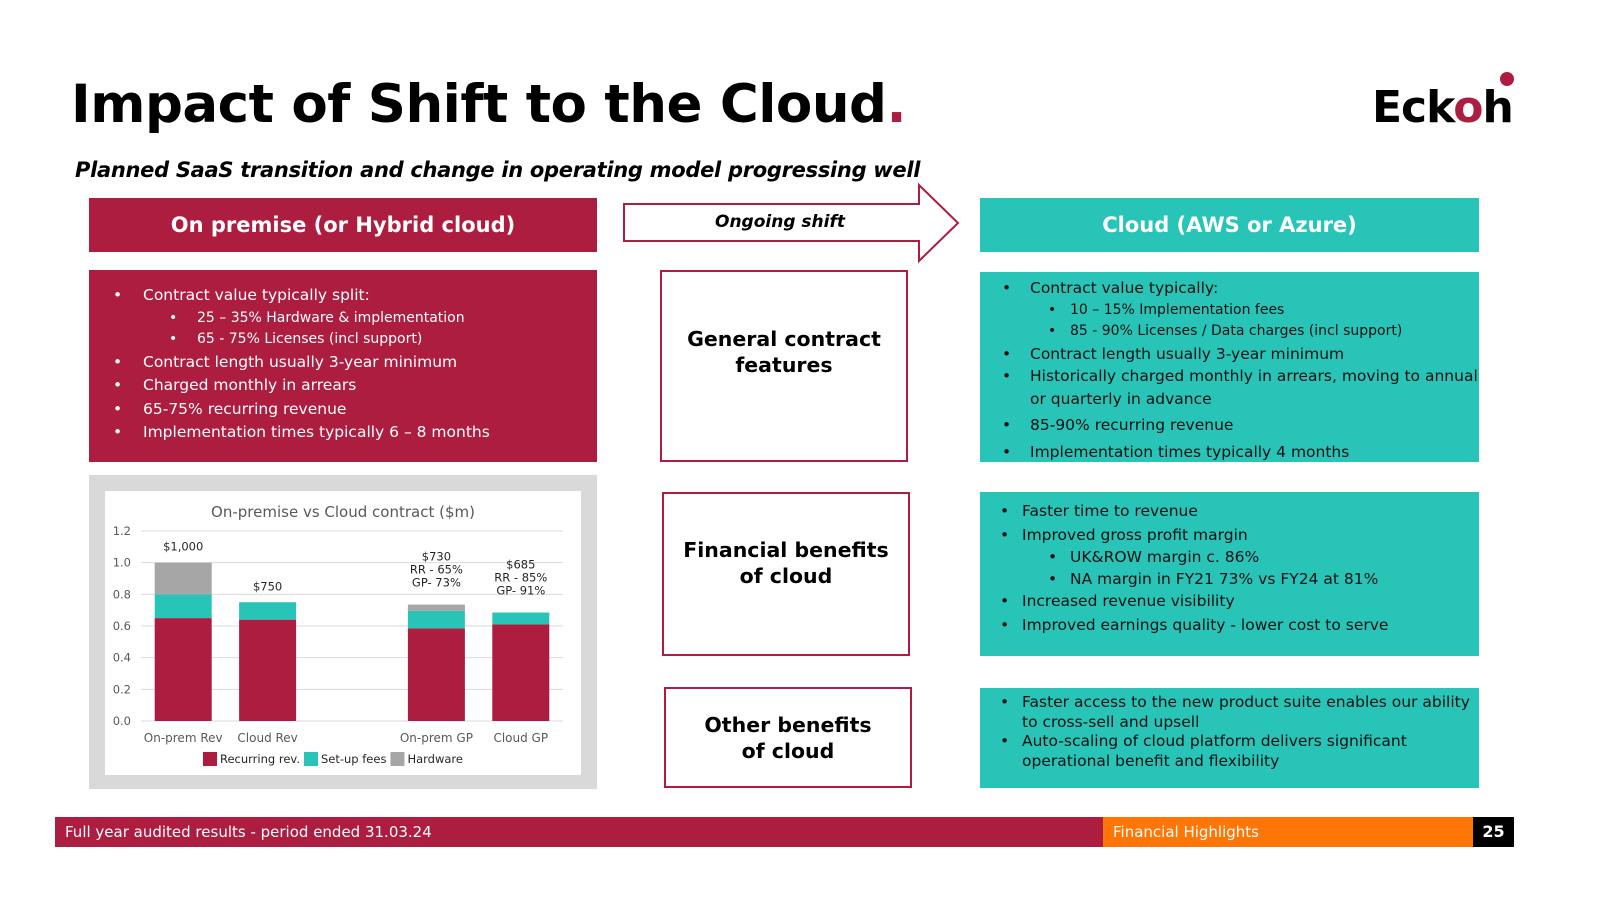 This screenshot has height=900, width=1600. What do you see at coordinates (267, 586) in the screenshot?
I see `data-label: $750` at bounding box center [267, 586].